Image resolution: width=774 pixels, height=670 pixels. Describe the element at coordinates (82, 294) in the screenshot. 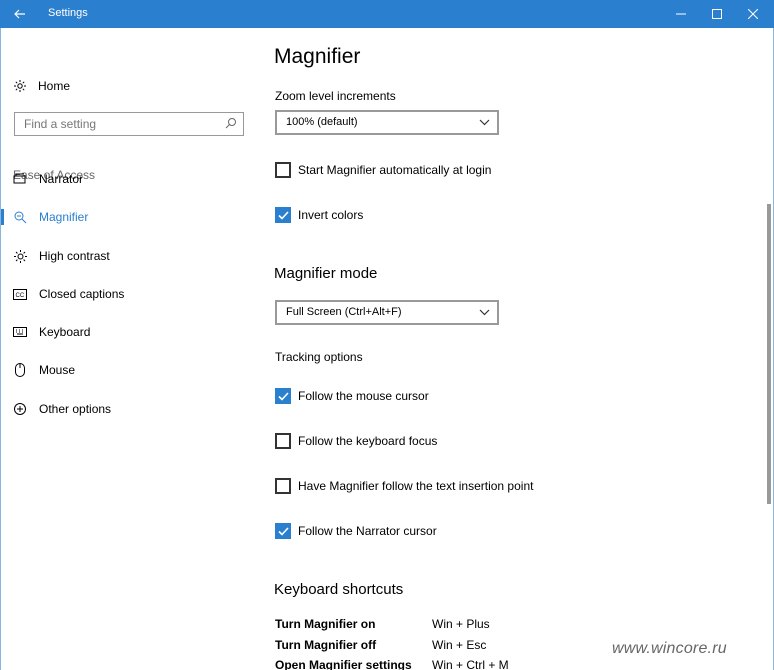

I see `sidebar-item-label: Closed captions` at that location.